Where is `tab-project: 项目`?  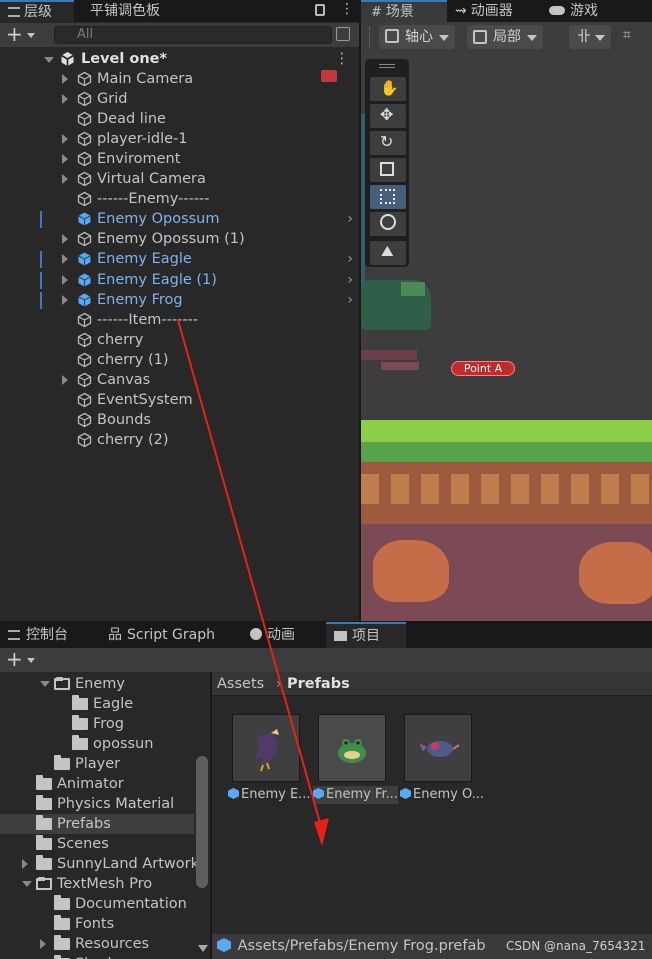 tab-project: 项目 is located at coordinates (366, 635).